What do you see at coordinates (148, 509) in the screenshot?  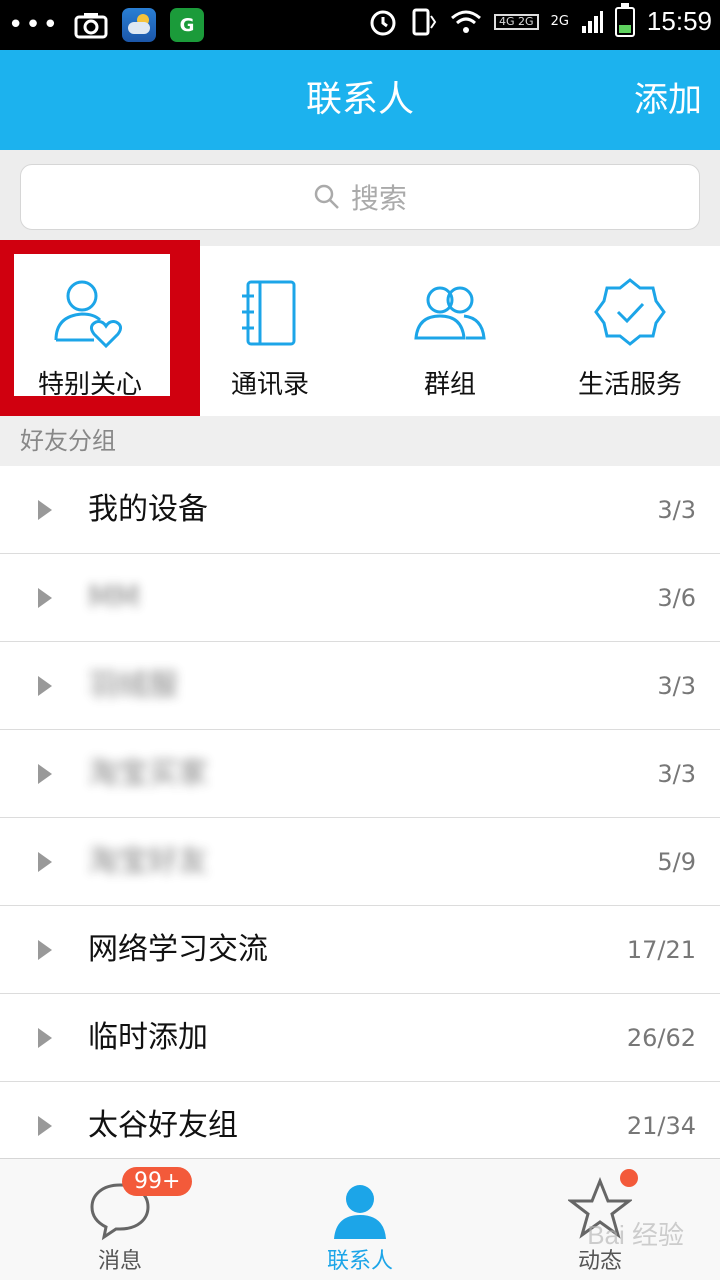 I see `group-name: 我的设备` at bounding box center [148, 509].